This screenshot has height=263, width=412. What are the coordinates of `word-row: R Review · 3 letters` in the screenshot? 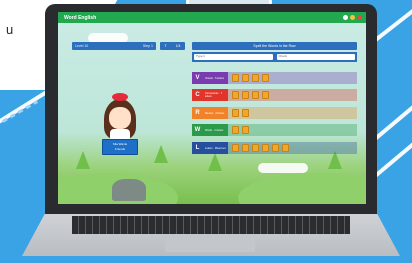 It's located at (274, 113).